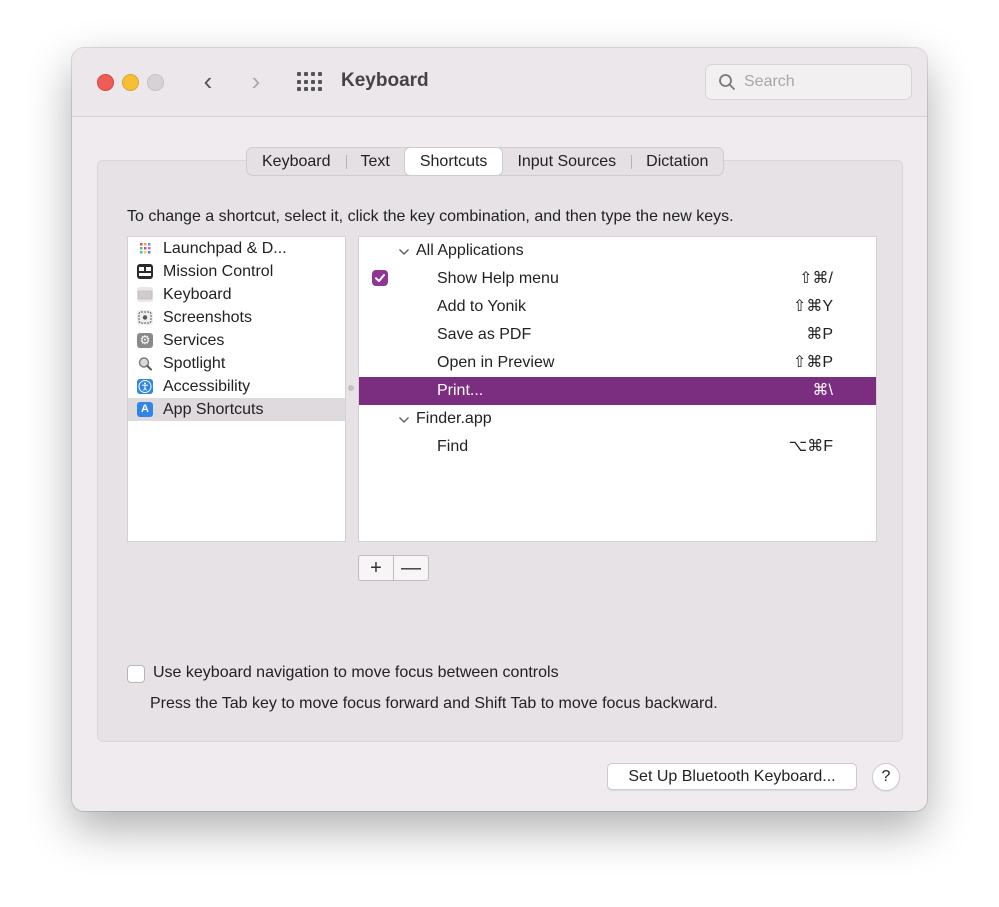  What do you see at coordinates (823, 391) in the screenshot?
I see `shortcut-keys: ⌘\` at bounding box center [823, 391].